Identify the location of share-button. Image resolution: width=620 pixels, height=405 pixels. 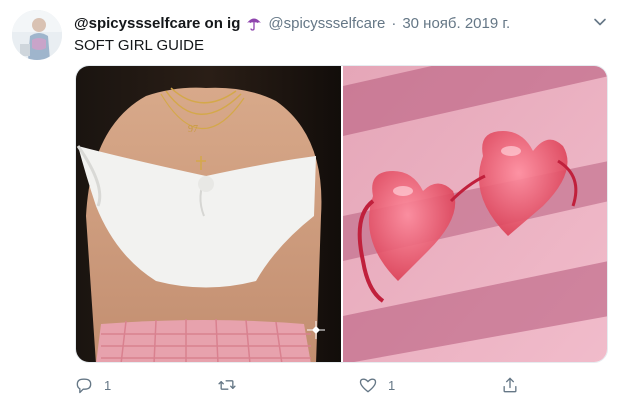
(510, 385).